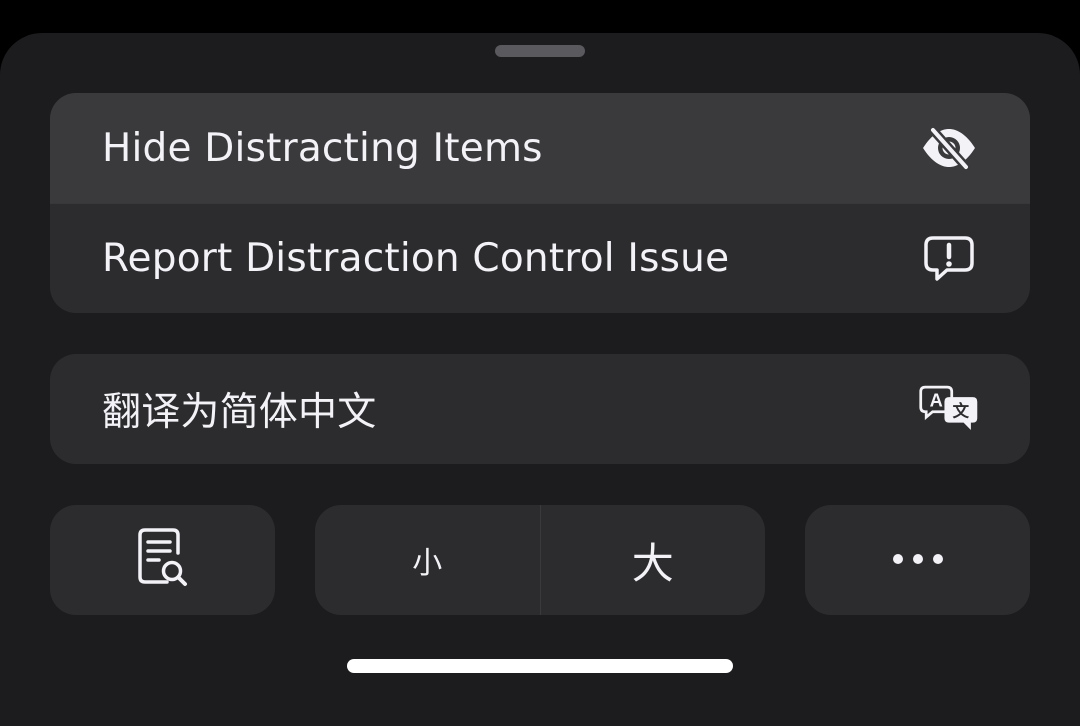 The height and width of the screenshot is (726, 1080). What do you see at coordinates (936, 399) in the screenshot?
I see `svg-text: A` at bounding box center [936, 399].